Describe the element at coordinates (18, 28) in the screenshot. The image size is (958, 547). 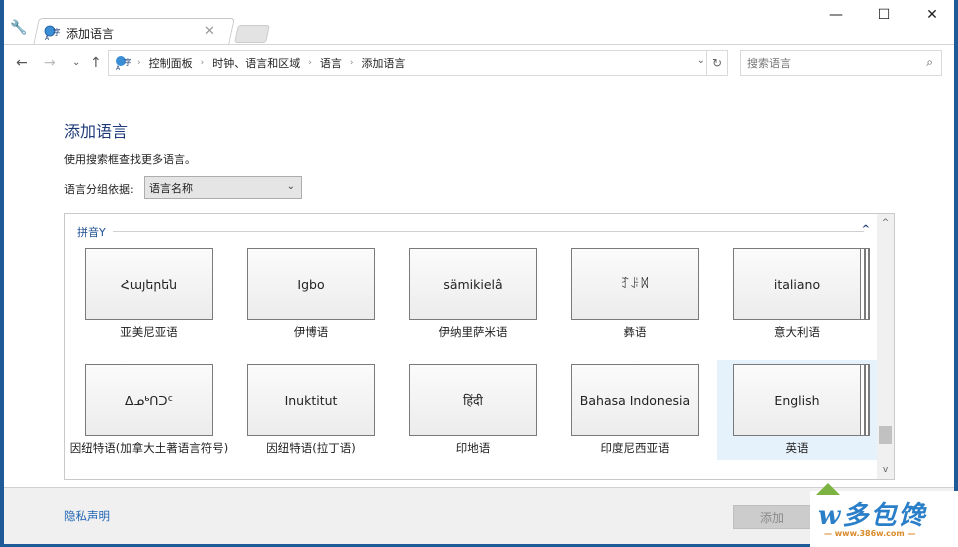
I see `wrench-icon: 🔧` at that location.